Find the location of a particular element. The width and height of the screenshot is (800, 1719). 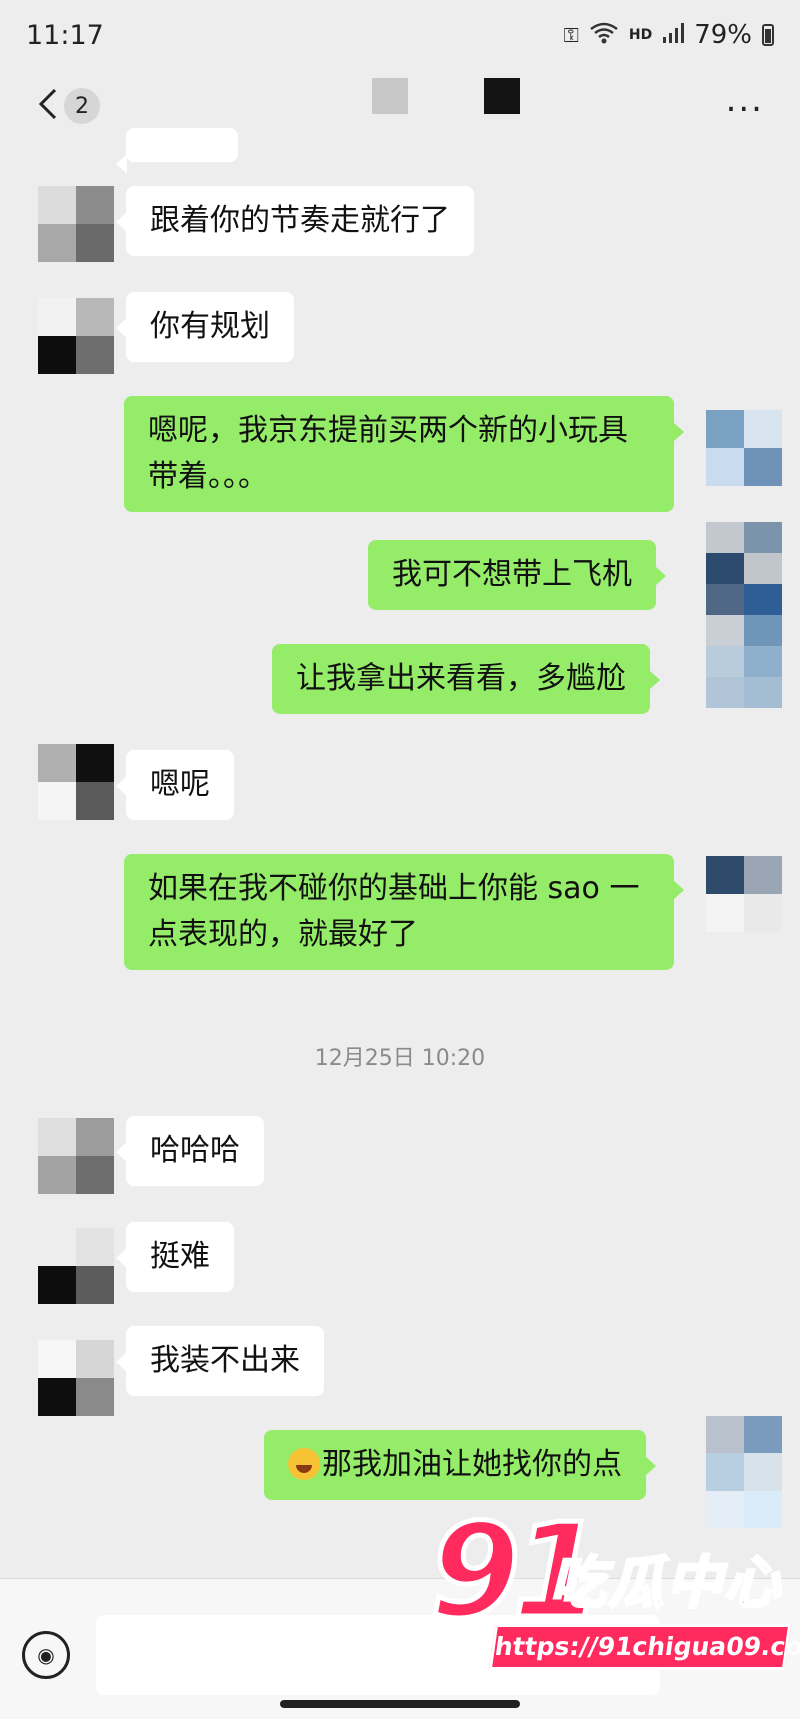

watermark-url: https://91chigua09.com is located at coordinates (644, 1647).